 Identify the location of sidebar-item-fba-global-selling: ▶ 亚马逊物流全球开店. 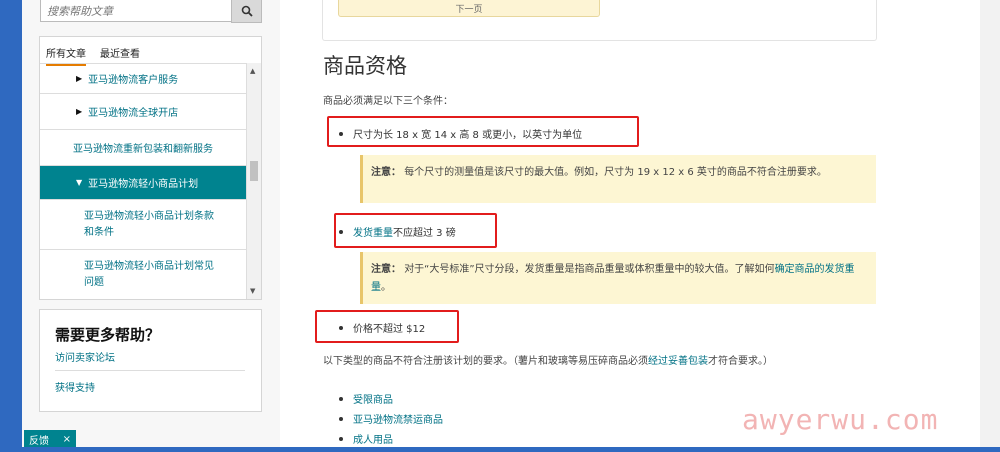
(143, 112).